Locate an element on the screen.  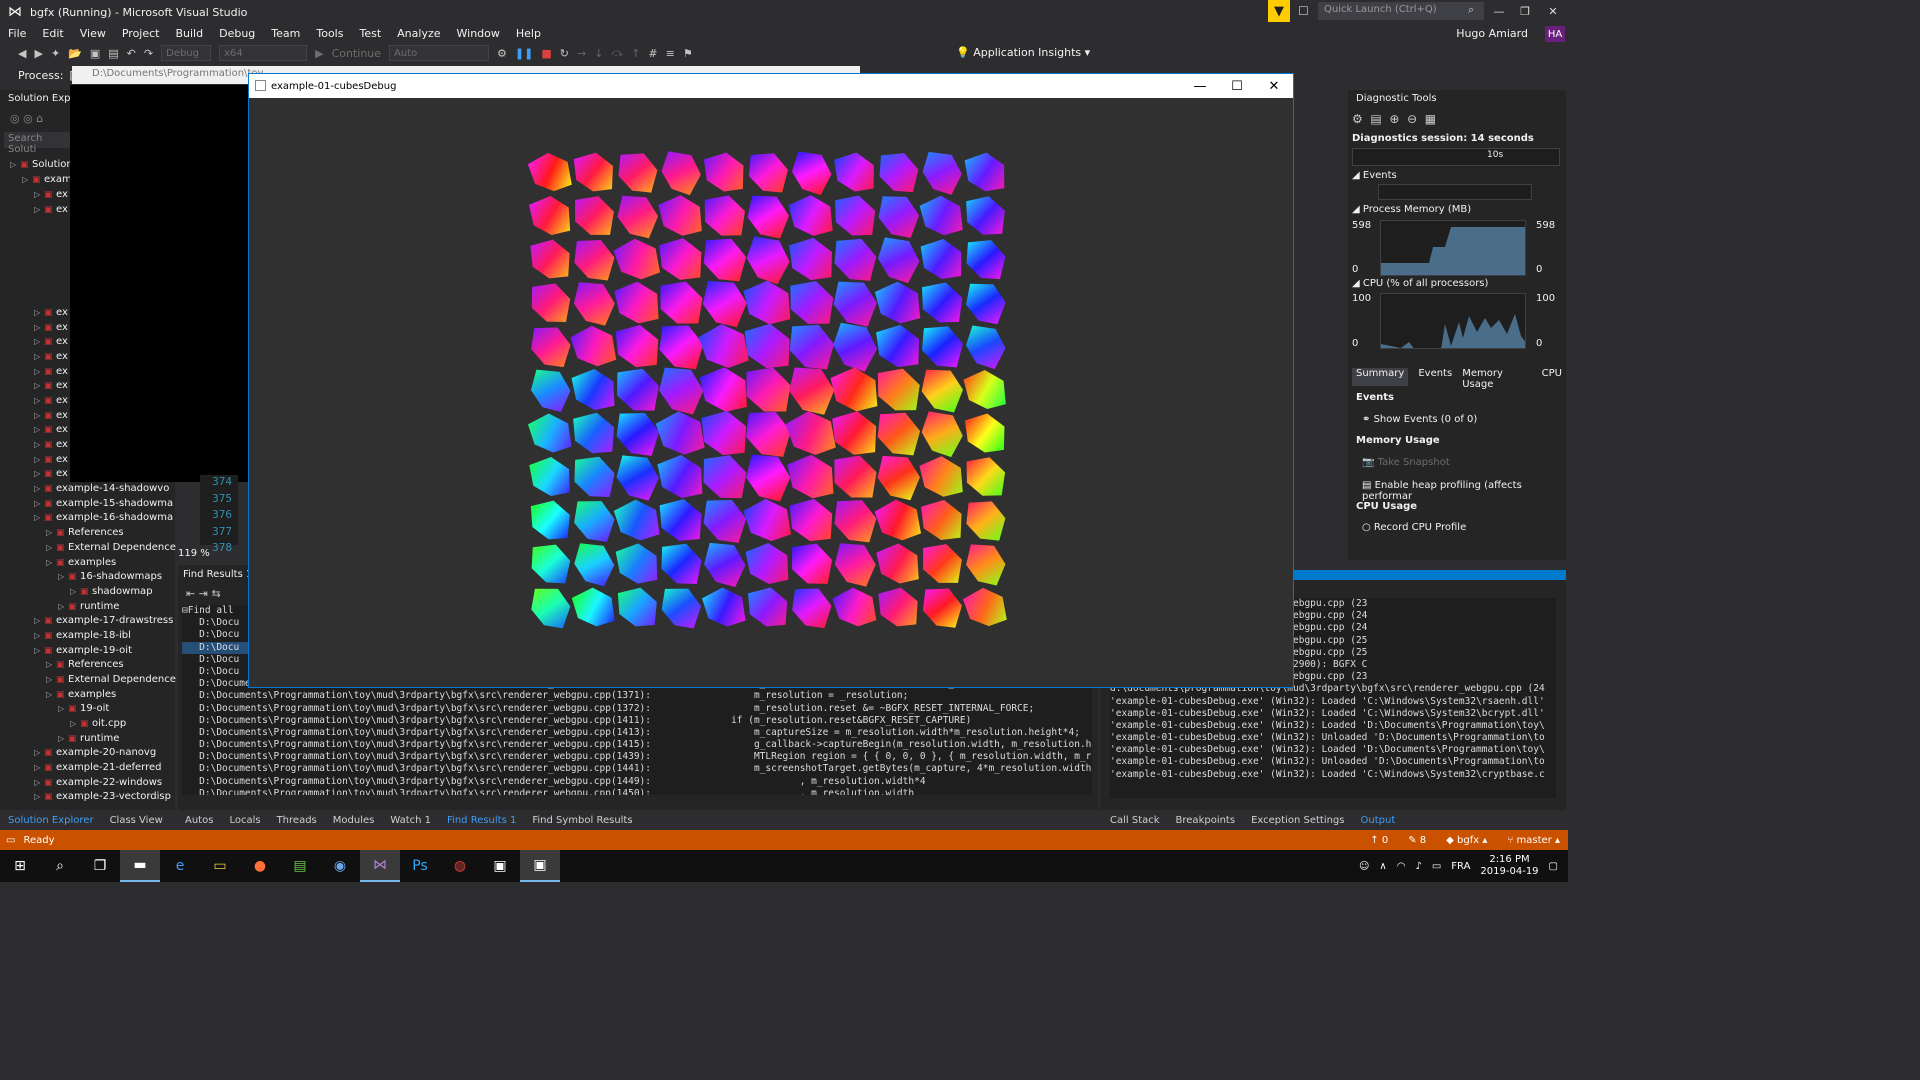
forward-icon: ▶ is located at coordinates (38, 53).